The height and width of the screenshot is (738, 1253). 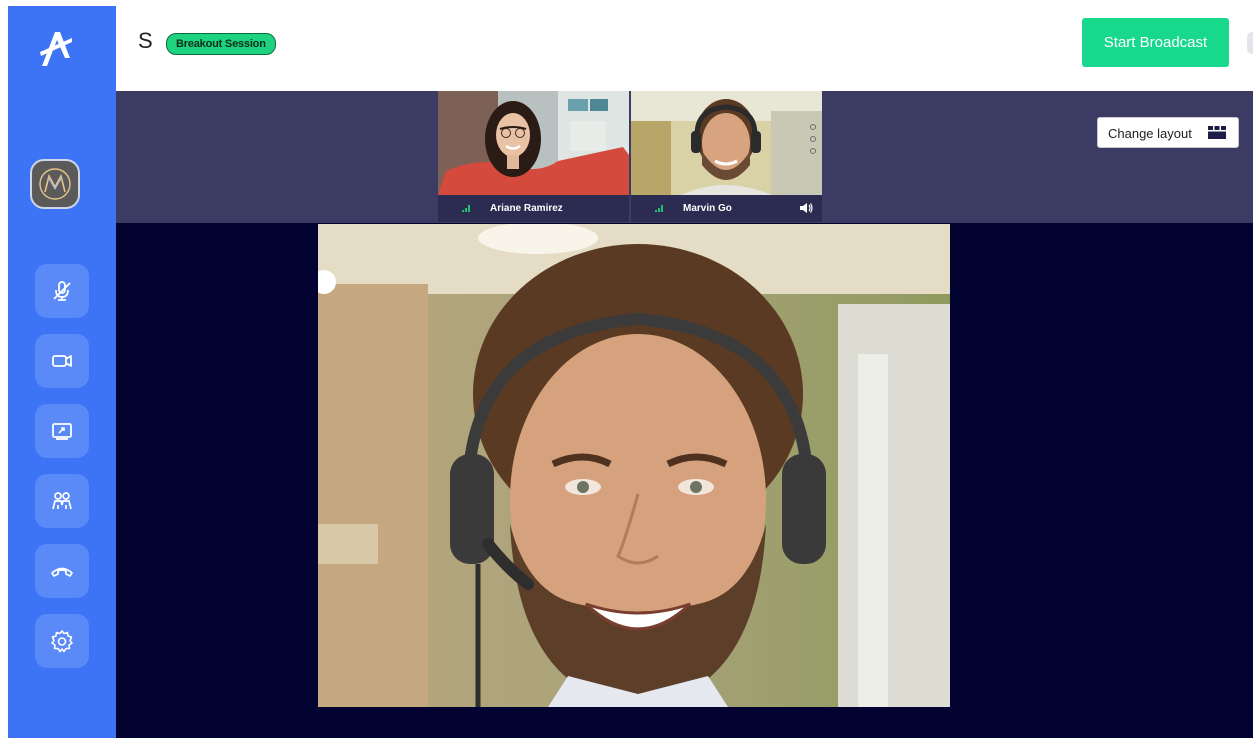 I want to click on camera-toggle-button, so click(x=62, y=361).